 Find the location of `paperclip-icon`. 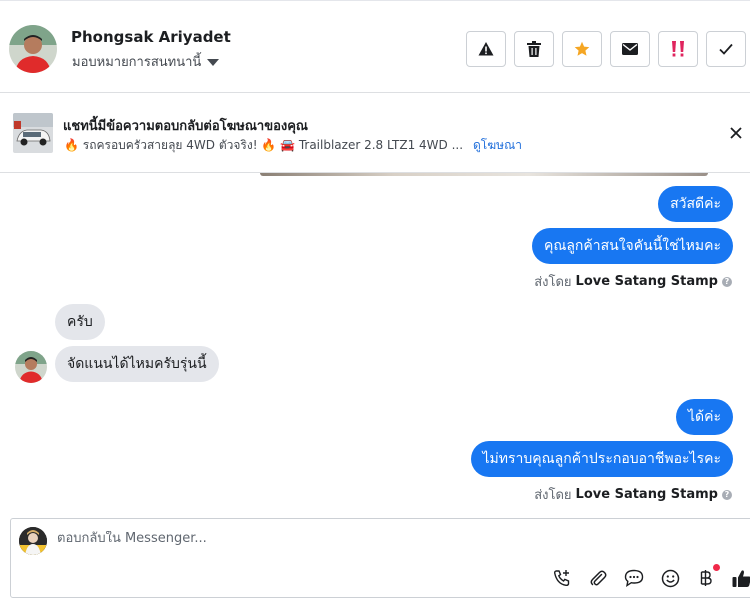

paperclip-icon is located at coordinates (598, 578).